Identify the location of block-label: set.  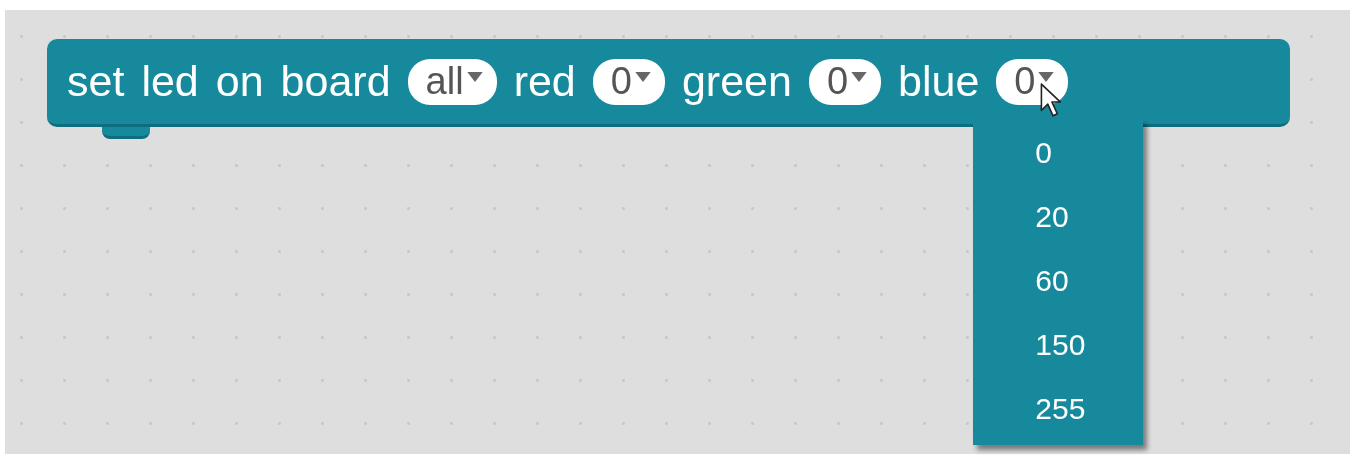
(96, 81).